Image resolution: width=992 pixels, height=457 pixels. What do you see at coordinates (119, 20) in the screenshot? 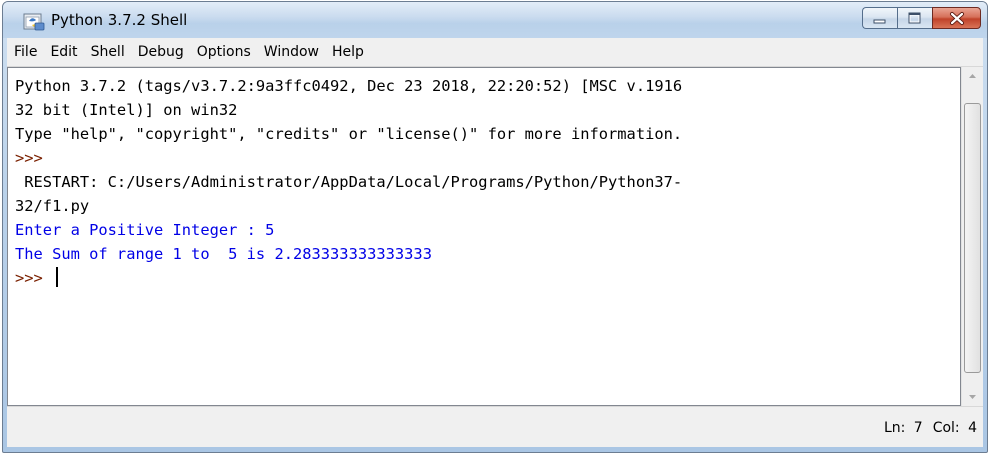
I see `window-title: Python 3.7.2 Shell` at bounding box center [119, 20].